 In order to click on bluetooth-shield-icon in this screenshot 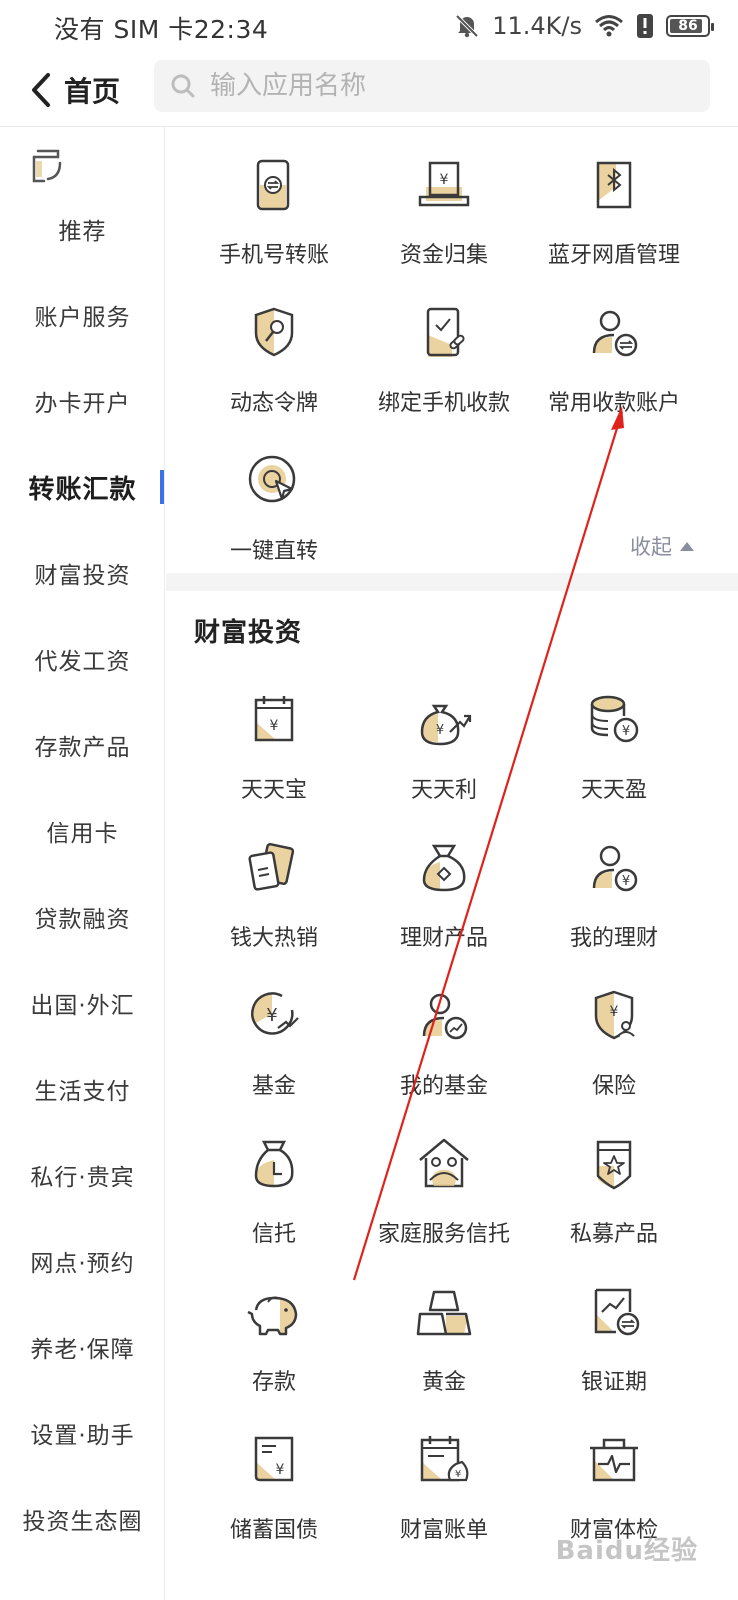, I will do `click(614, 185)`.